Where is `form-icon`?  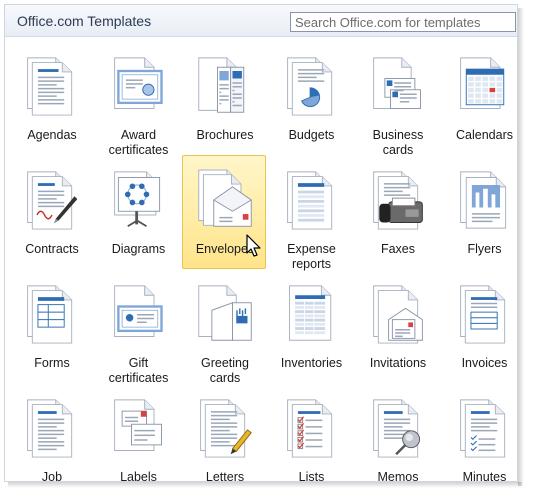 form-icon is located at coordinates (50, 314).